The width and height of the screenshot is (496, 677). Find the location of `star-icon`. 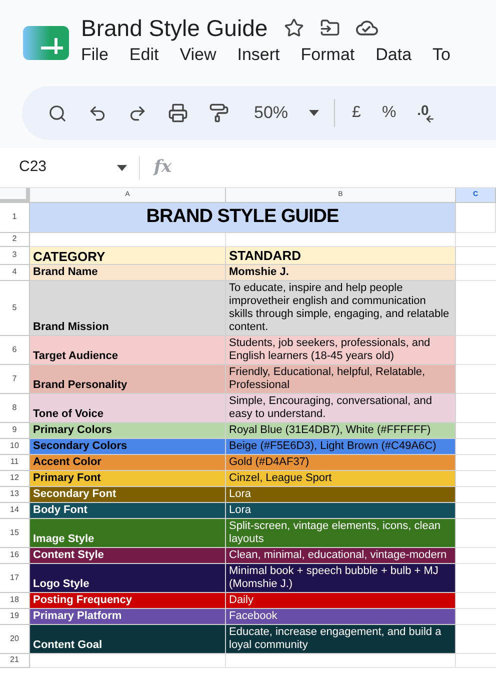

star-icon is located at coordinates (294, 28).